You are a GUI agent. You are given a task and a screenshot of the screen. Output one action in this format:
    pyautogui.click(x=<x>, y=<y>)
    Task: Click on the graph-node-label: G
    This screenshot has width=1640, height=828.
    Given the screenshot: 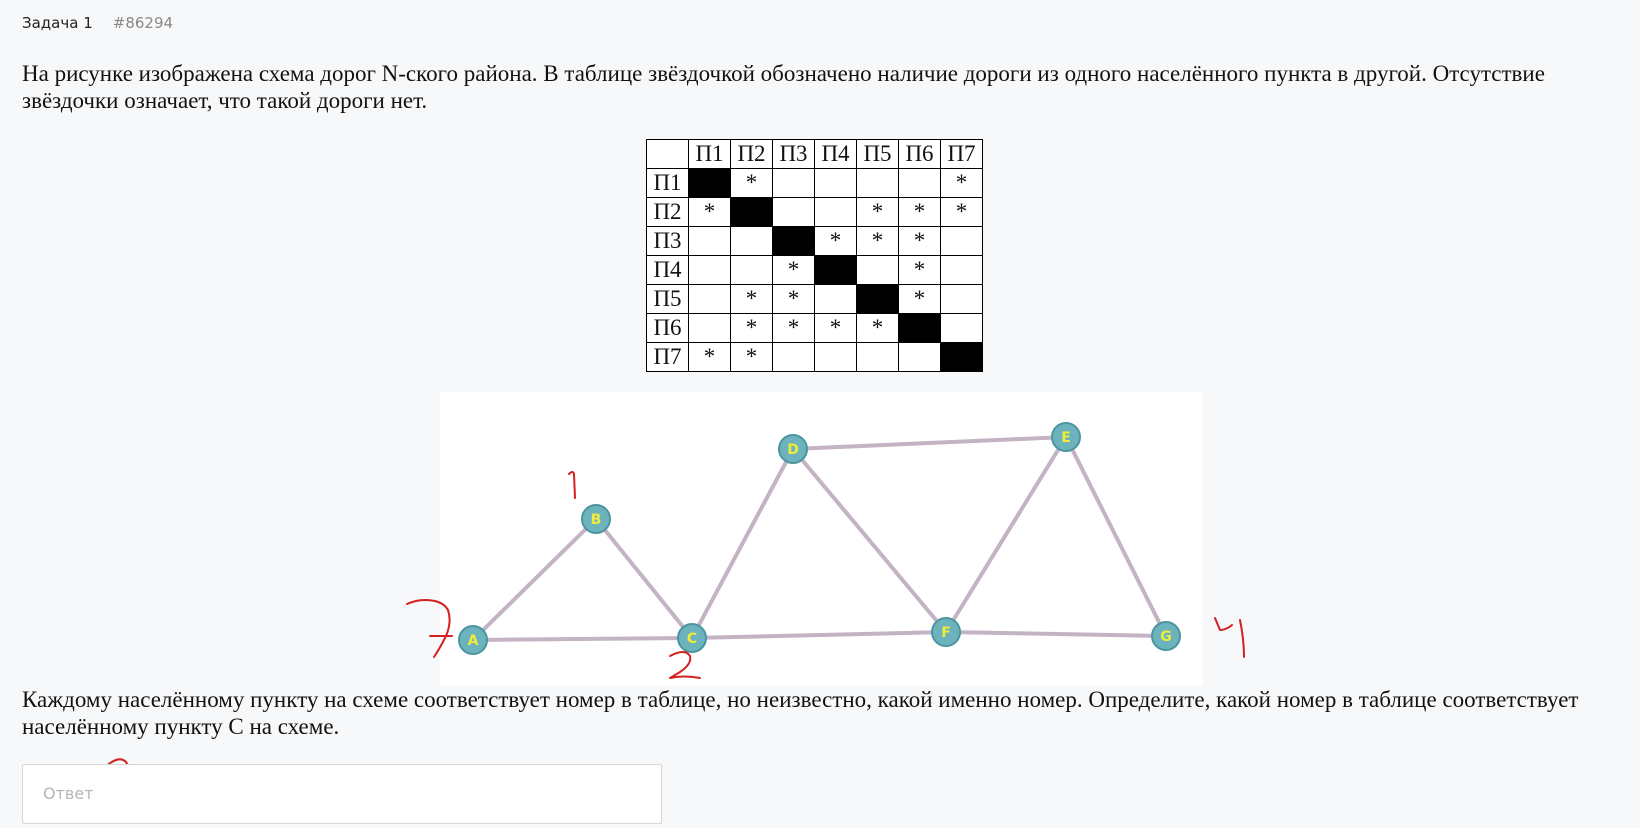 What is the action you would take?
    pyautogui.click(x=1166, y=637)
    